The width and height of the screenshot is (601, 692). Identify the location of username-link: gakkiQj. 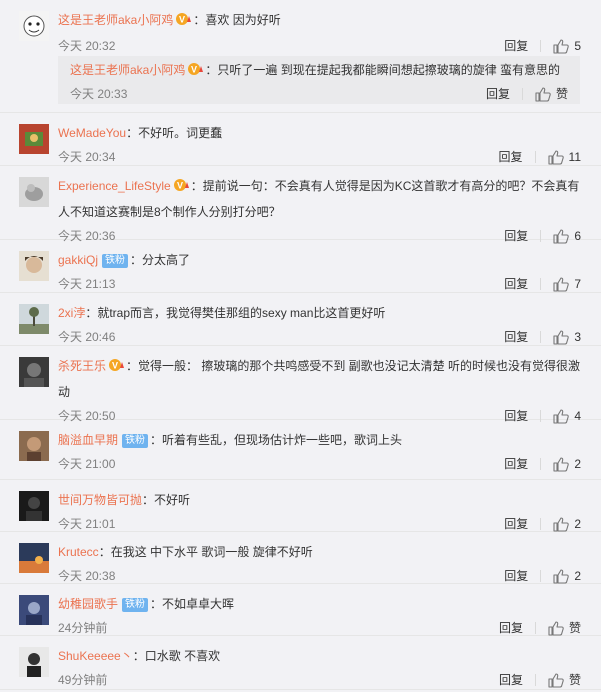
(78, 260).